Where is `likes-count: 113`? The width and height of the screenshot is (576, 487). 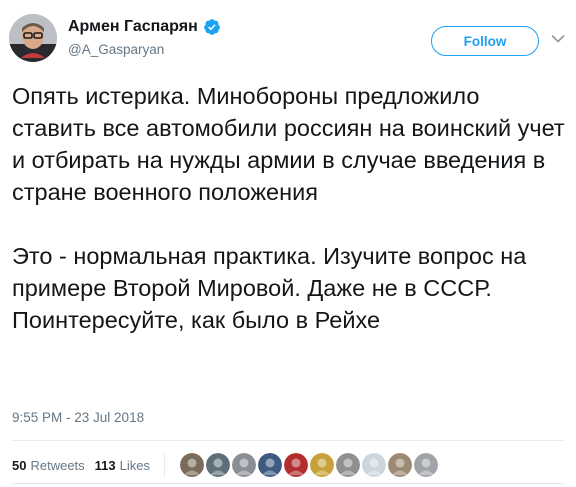 likes-count: 113 is located at coordinates (105, 465).